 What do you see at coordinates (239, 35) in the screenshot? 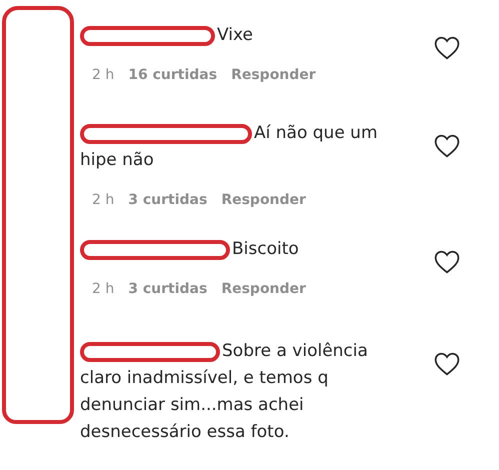
I see `comment-text: Vixe` at bounding box center [239, 35].